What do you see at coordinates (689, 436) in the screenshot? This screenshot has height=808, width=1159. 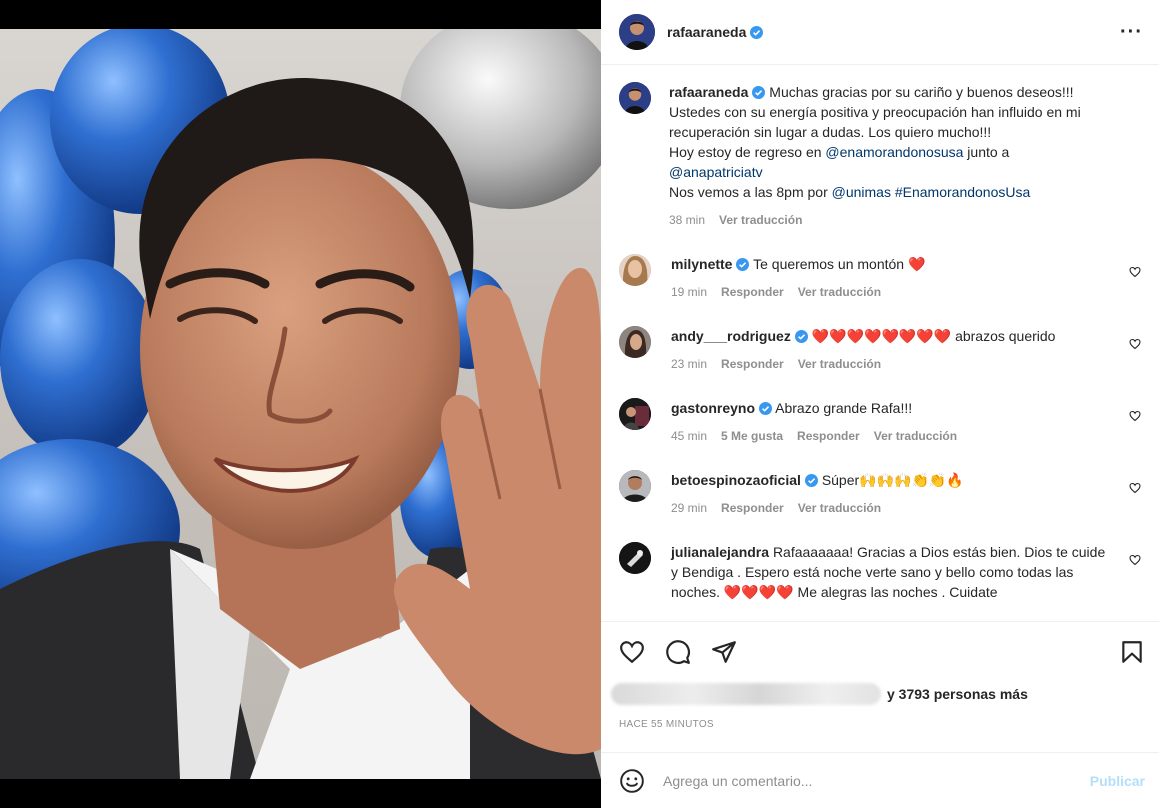 I see `comment-time: 45 min` at bounding box center [689, 436].